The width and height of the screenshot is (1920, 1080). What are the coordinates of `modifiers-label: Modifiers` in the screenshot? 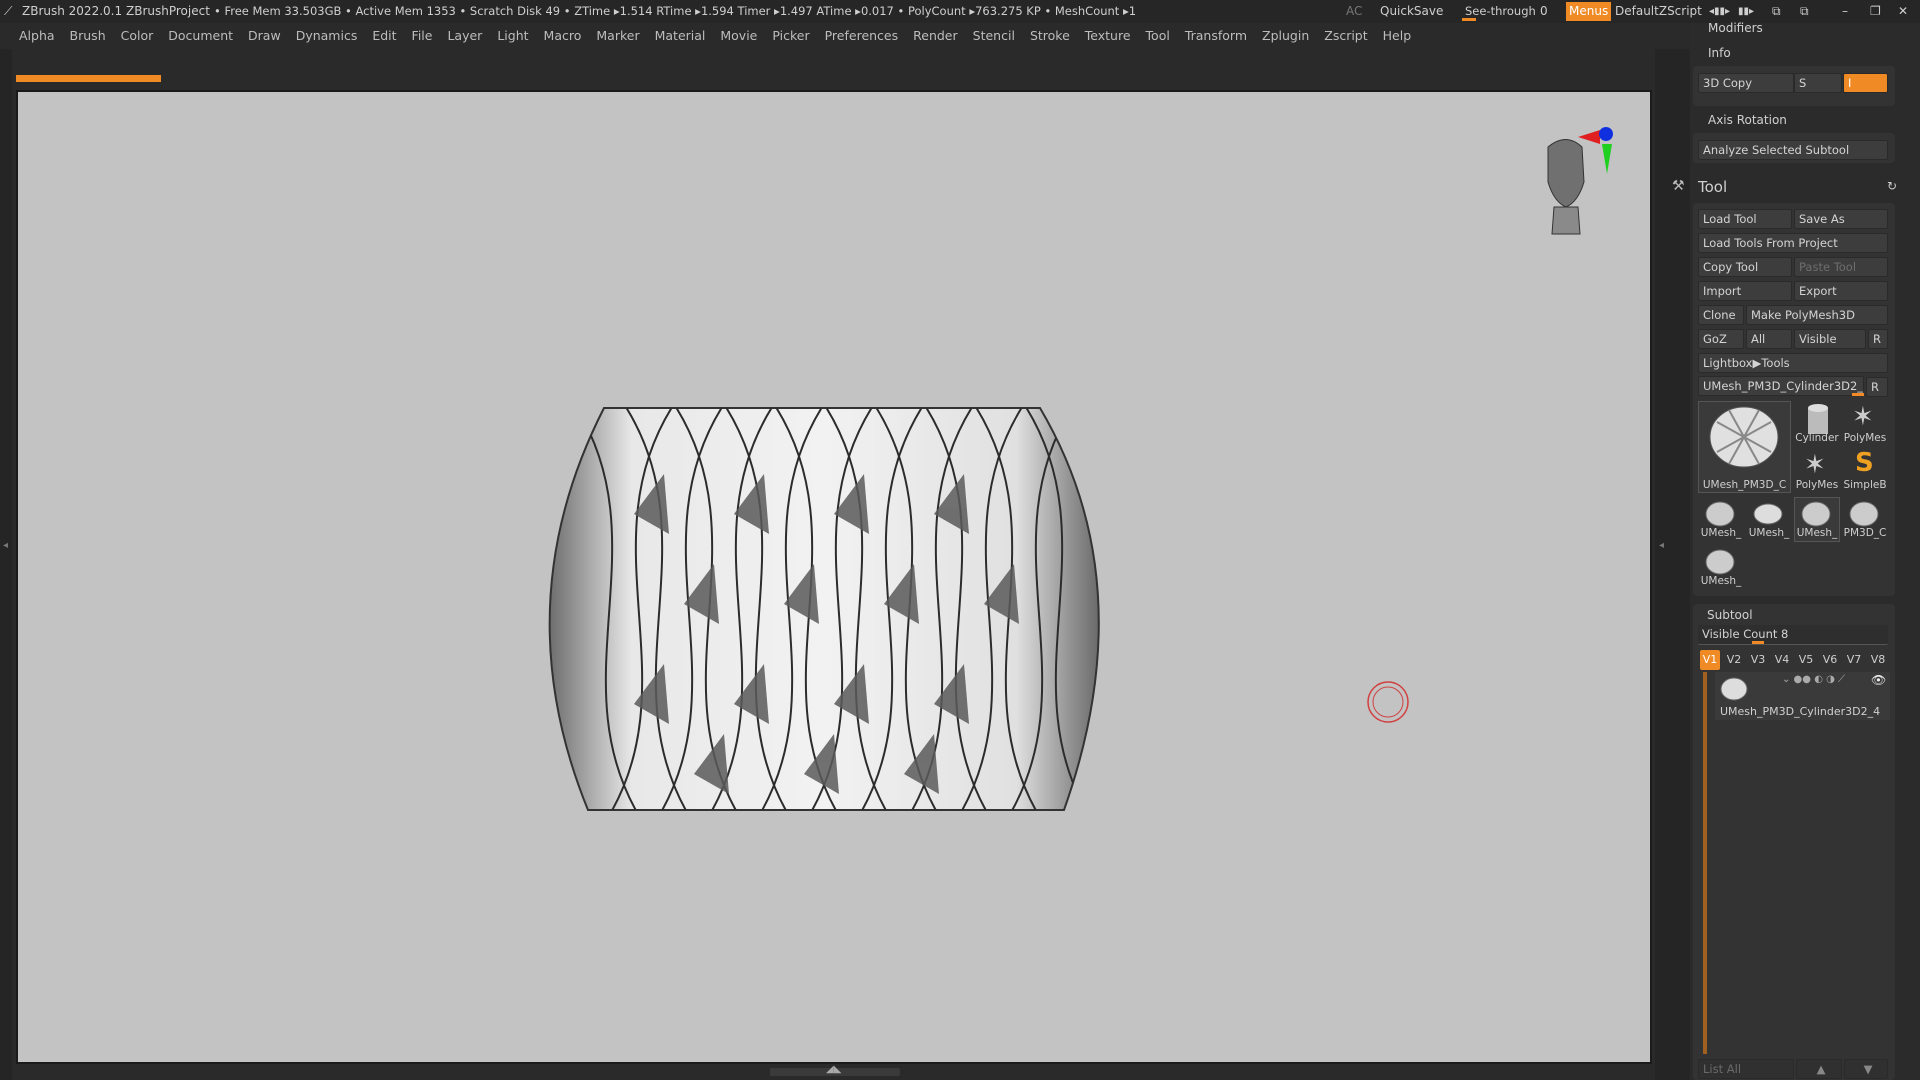 It's located at (1735, 28).